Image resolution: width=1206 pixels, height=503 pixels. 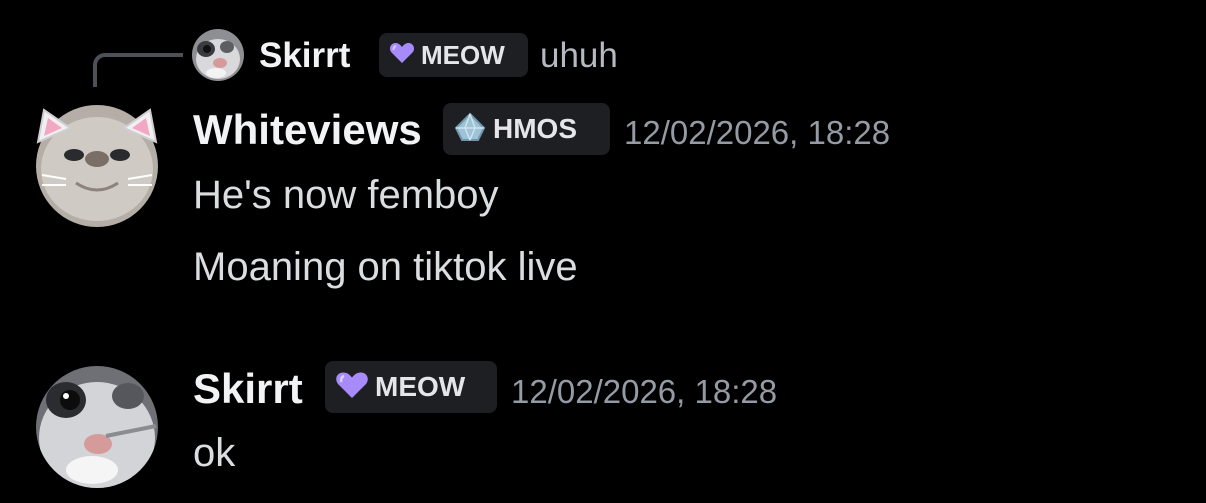 I want to click on author-tag: MEOW, so click(x=411, y=387).